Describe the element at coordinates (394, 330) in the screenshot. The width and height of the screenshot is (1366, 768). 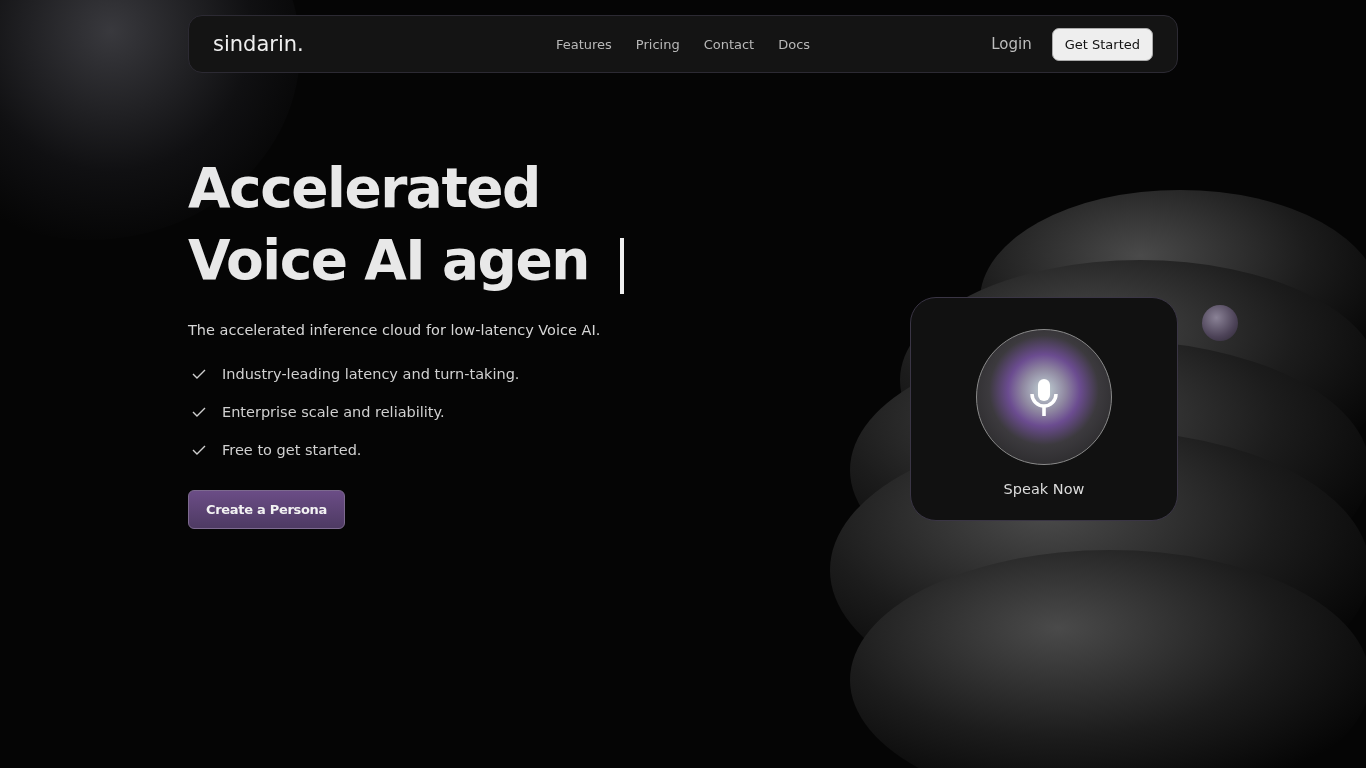
I see `subtitle: The accelerated inference cloud for low-latency Voice AI.` at that location.